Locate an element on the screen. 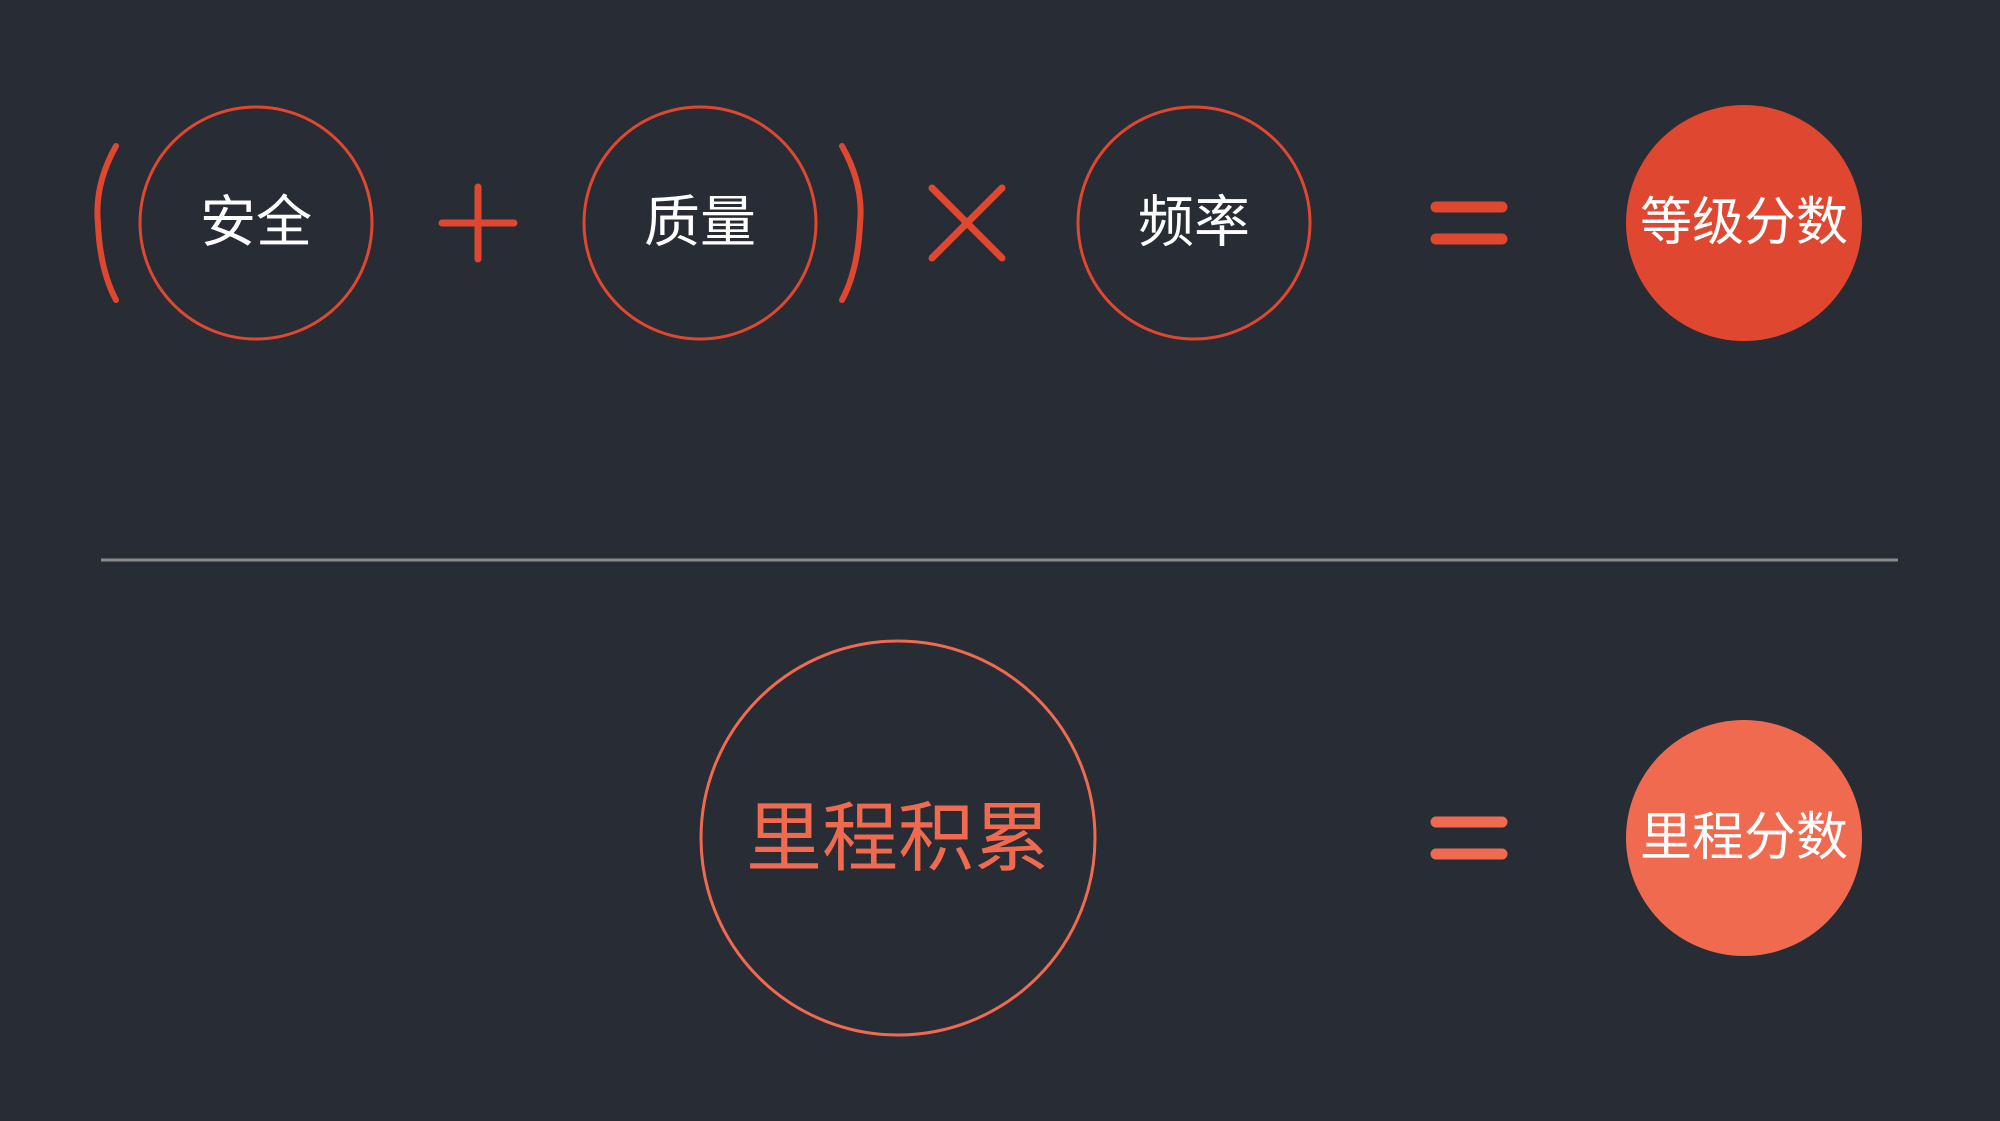 The width and height of the screenshot is (2000, 1121). level-score-label: 等级分数 is located at coordinates (1744, 223).